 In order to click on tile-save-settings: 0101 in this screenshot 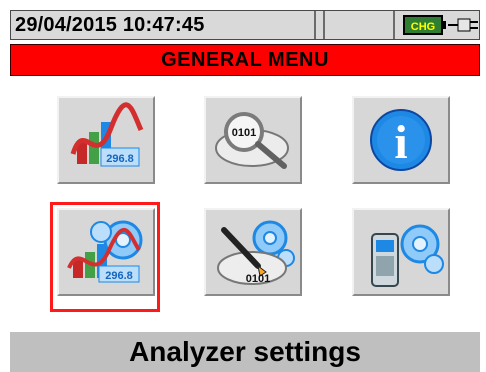, I will do `click(253, 252)`.